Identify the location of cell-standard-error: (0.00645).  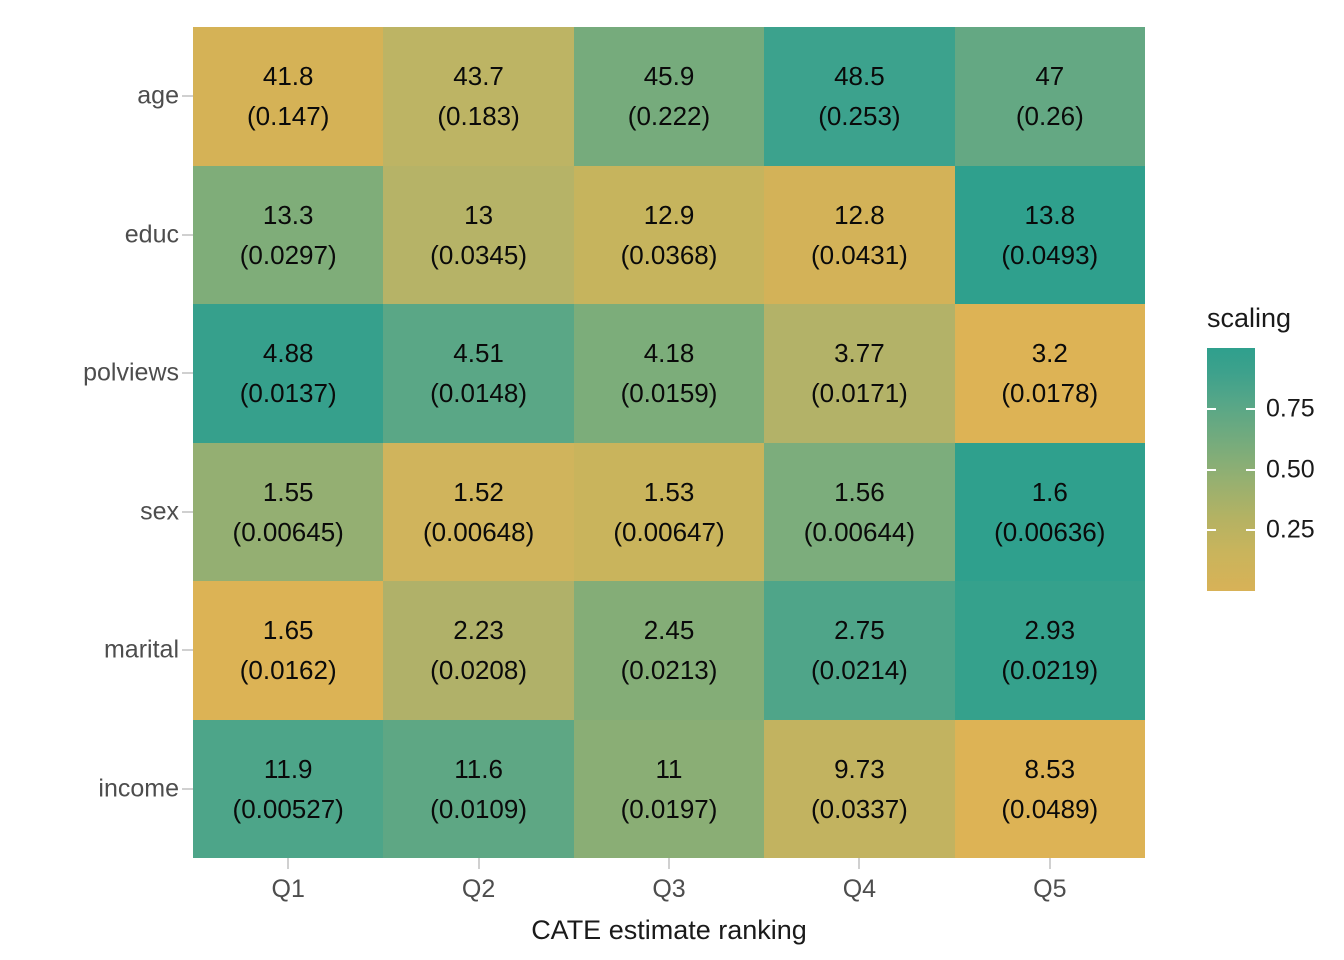
(288, 531).